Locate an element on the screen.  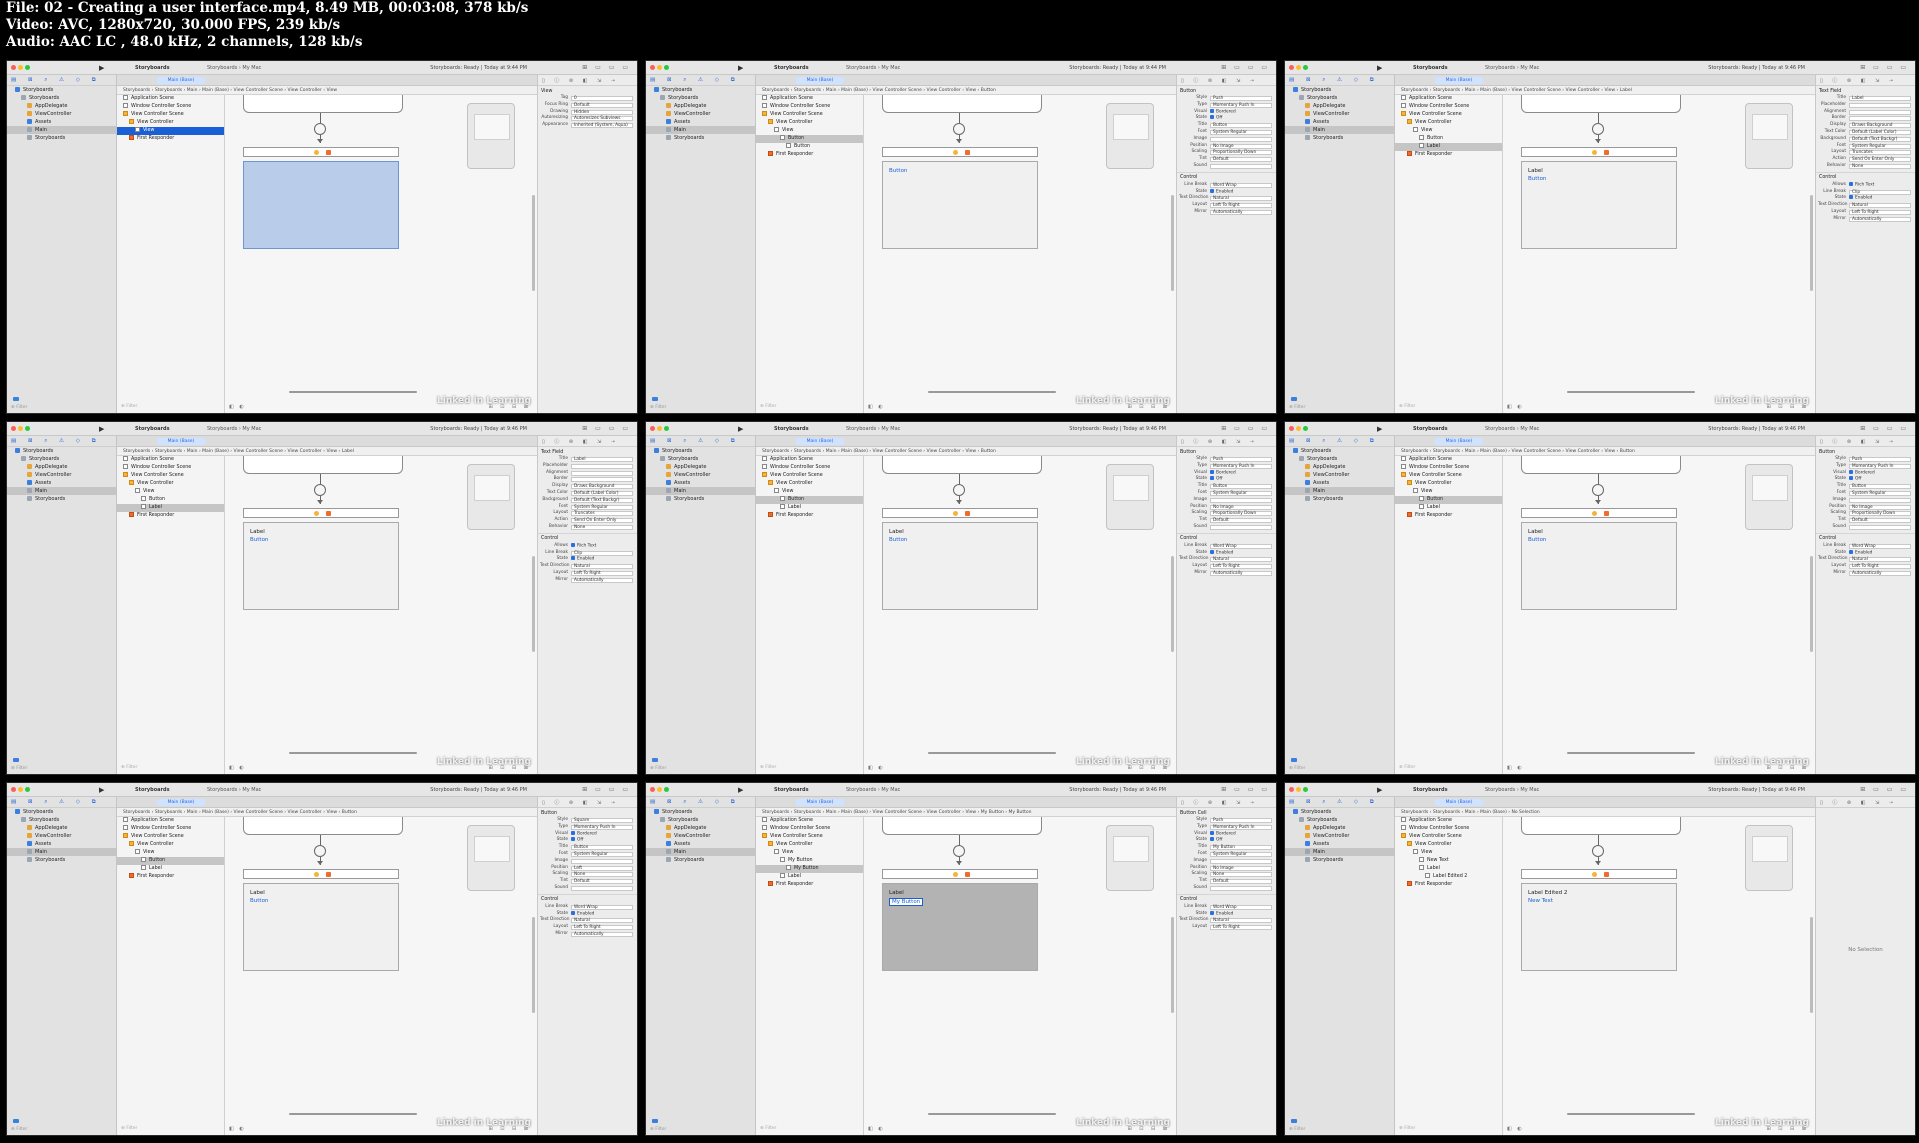
view-controller-view: Label My Button is located at coordinates (960, 927).